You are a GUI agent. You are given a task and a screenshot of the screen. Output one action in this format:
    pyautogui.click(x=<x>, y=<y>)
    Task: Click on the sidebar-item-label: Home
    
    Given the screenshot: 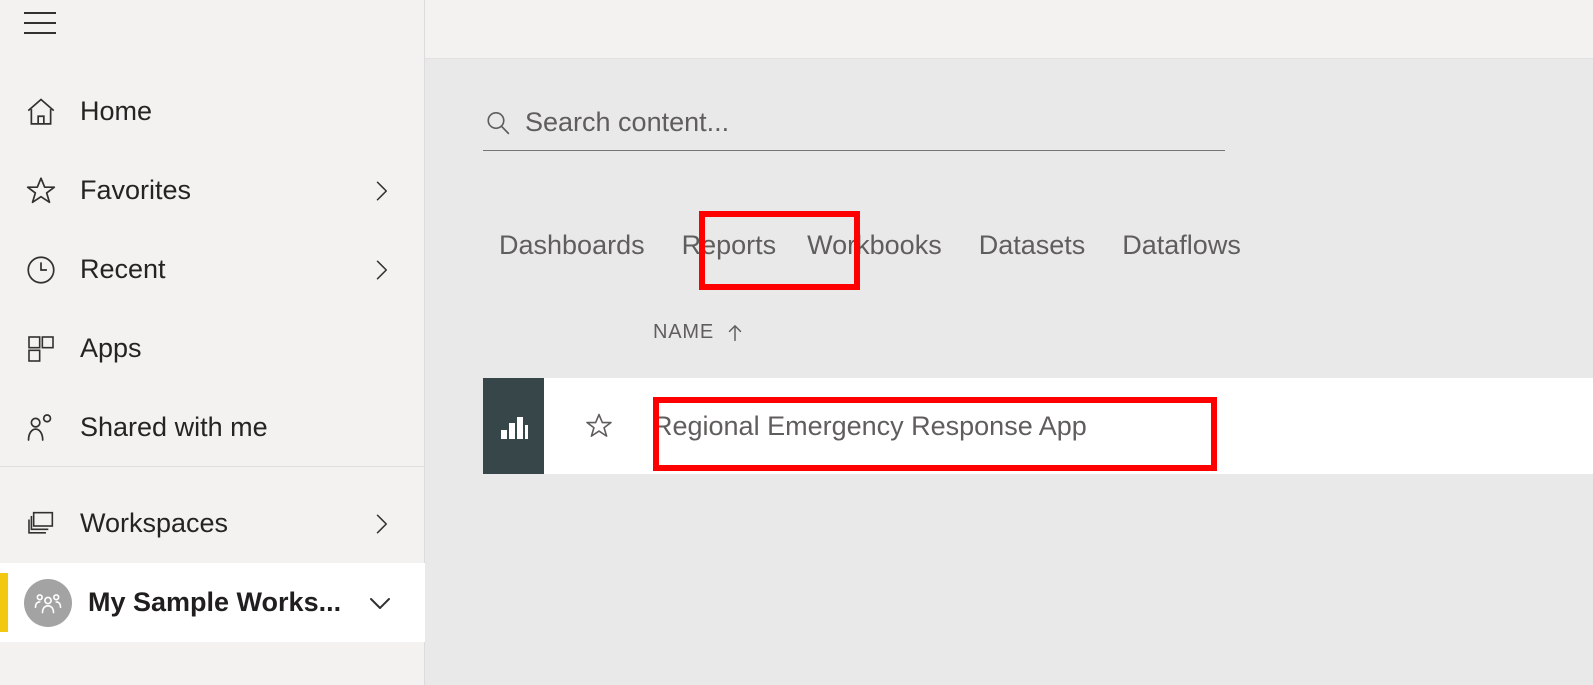 What is the action you would take?
    pyautogui.click(x=116, y=111)
    